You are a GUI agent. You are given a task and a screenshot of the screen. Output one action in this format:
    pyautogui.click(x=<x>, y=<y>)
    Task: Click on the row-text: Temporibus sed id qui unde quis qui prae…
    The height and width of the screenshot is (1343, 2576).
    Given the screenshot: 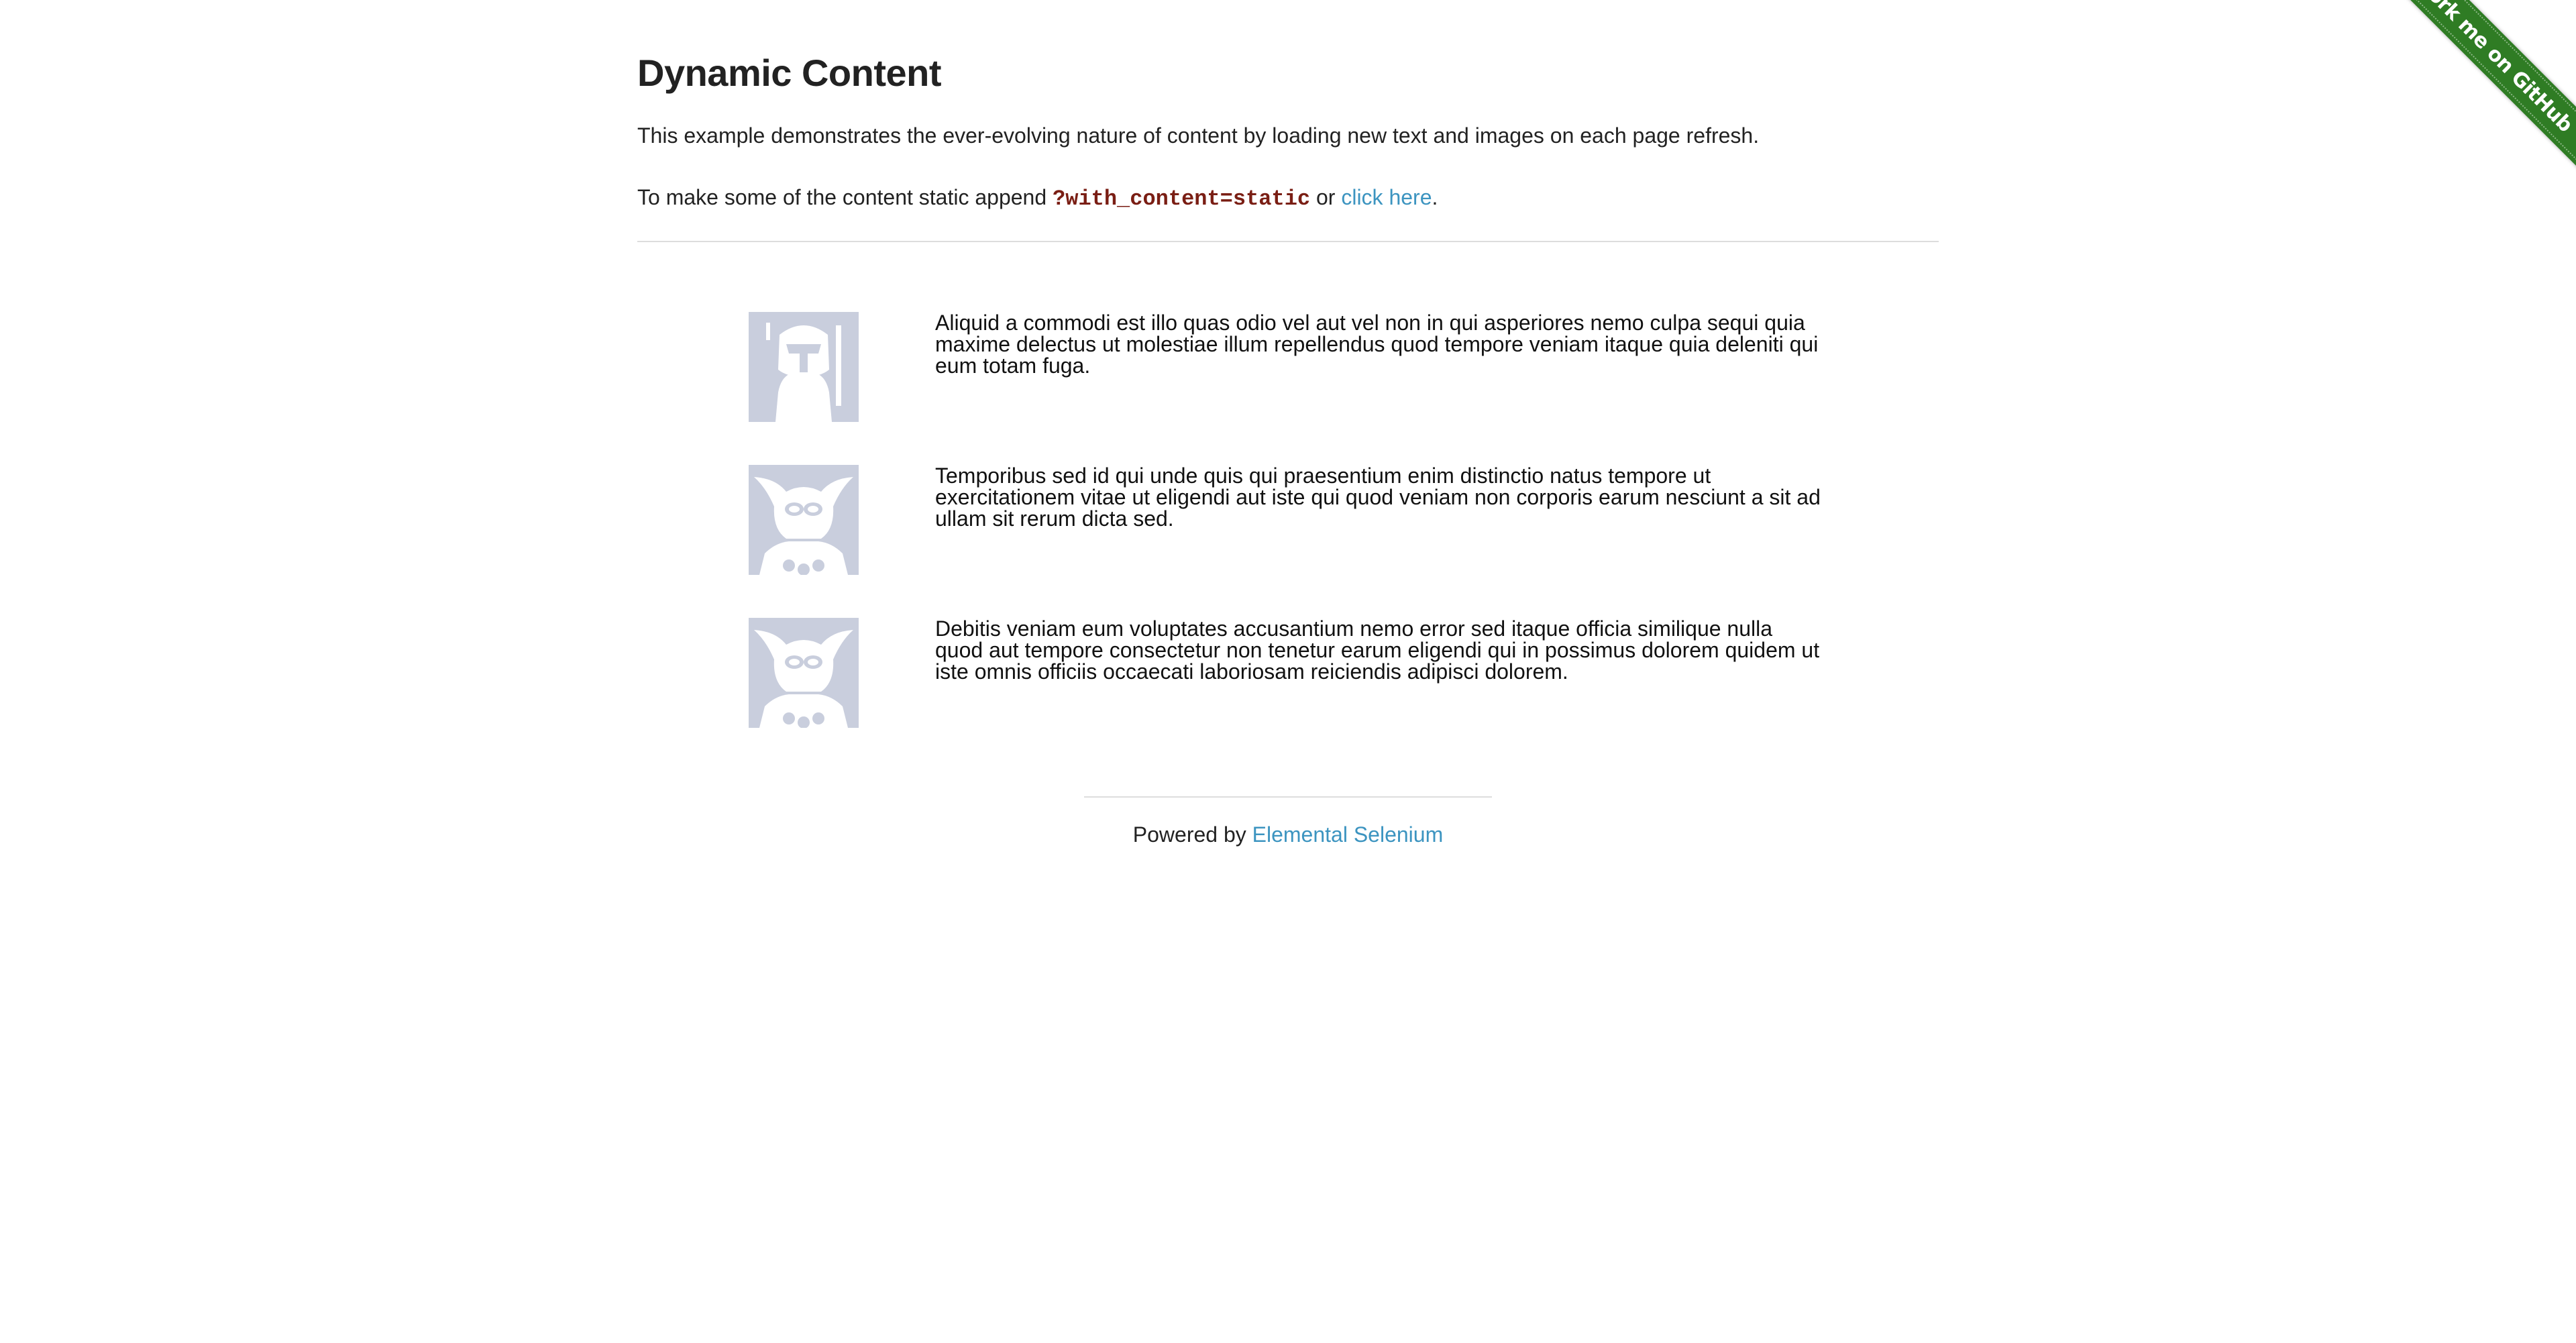 What is the action you would take?
    pyautogui.click(x=1378, y=497)
    